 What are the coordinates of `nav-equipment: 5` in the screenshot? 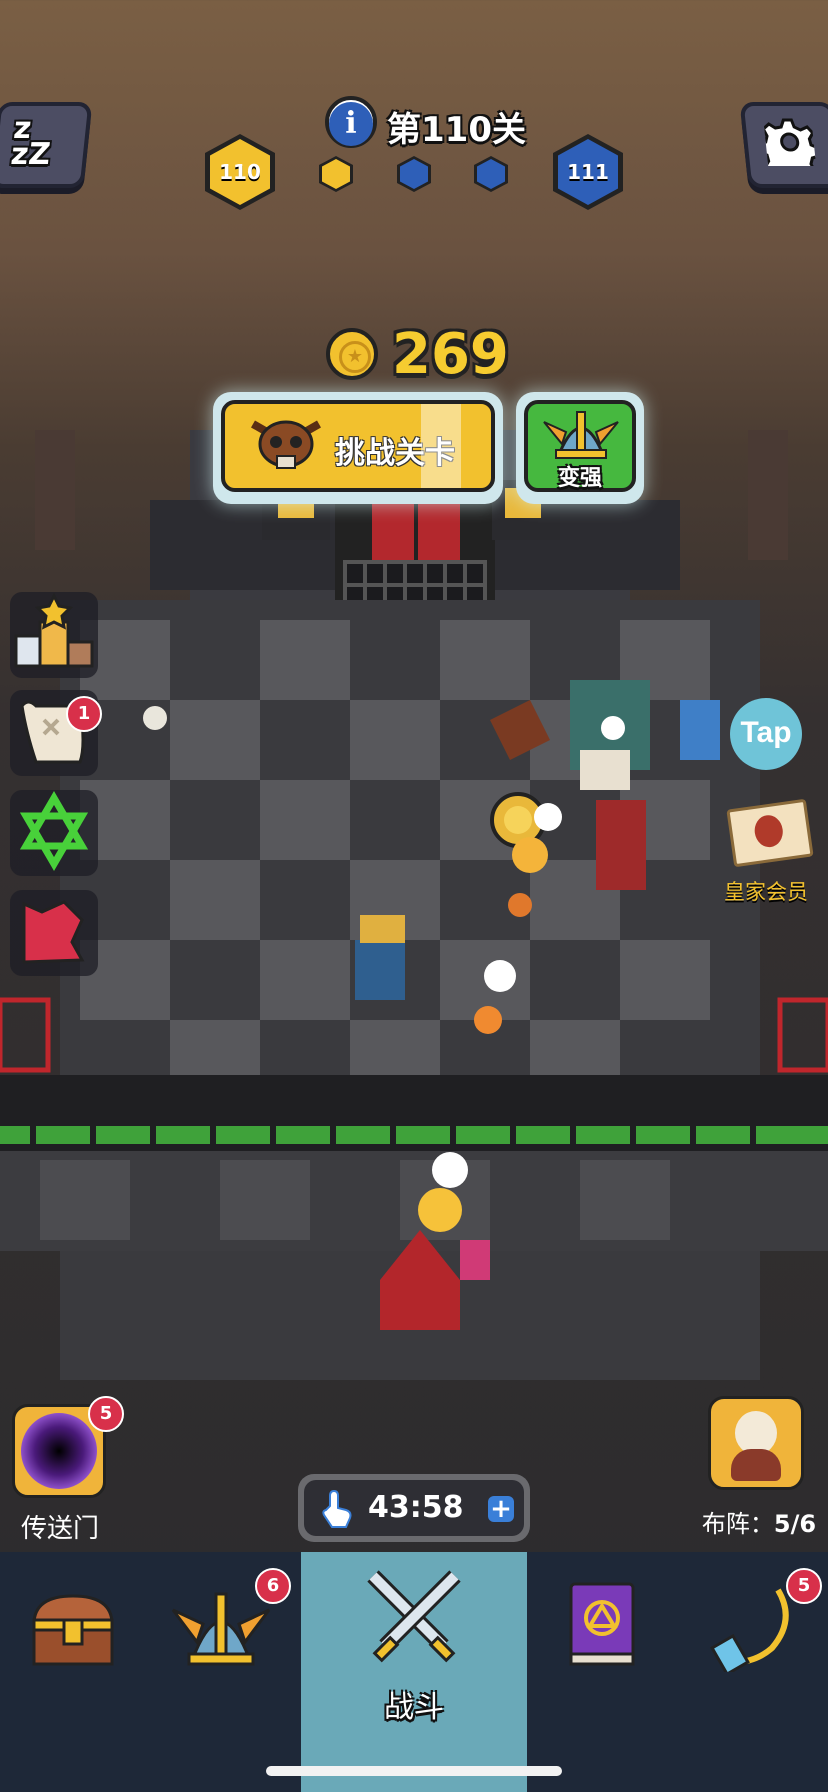 It's located at (753, 1672).